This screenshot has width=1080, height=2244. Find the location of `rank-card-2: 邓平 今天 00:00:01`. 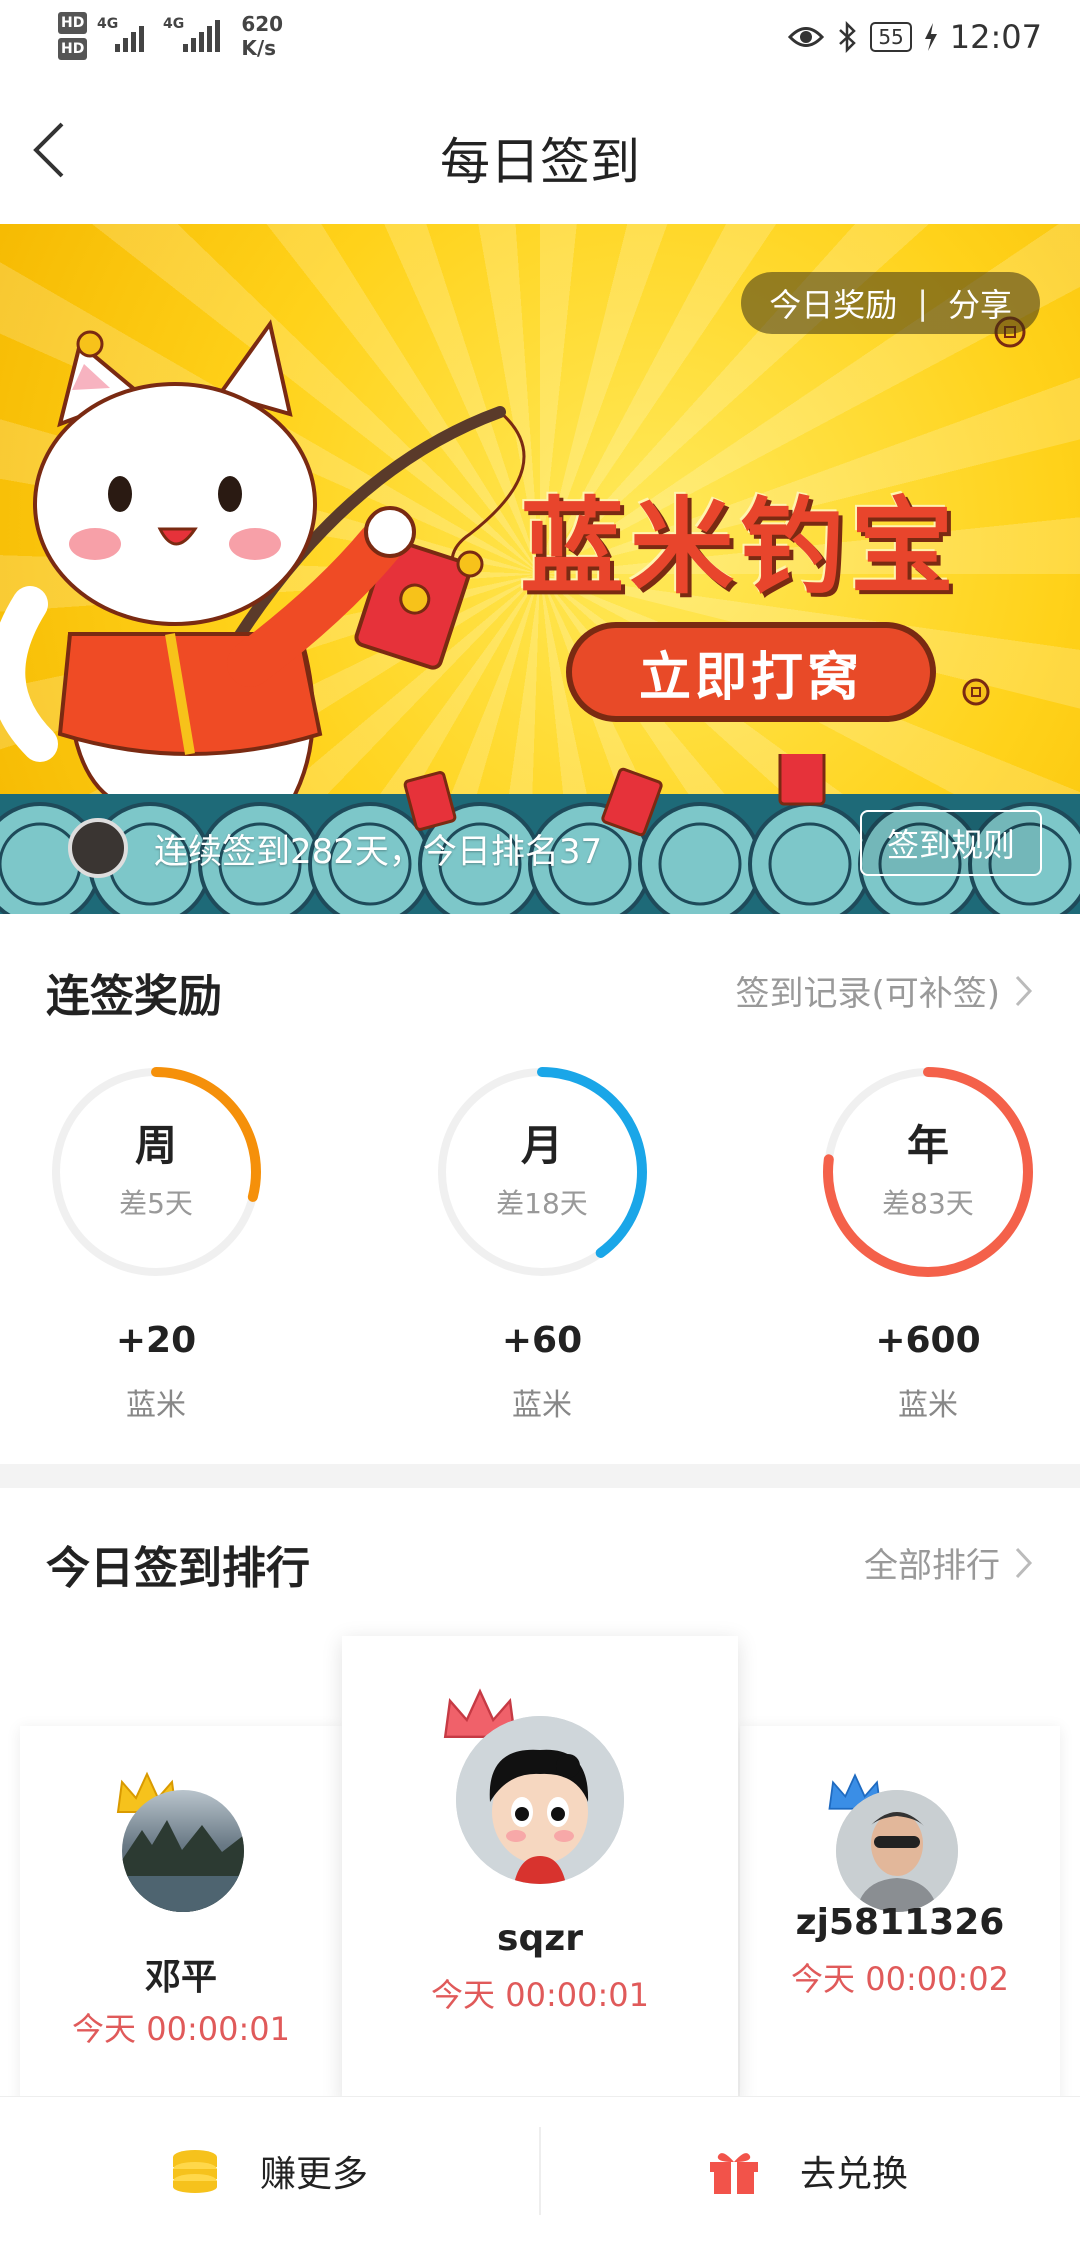

rank-card-2: 邓平 今天 00:00:01 is located at coordinates (181, 1916).